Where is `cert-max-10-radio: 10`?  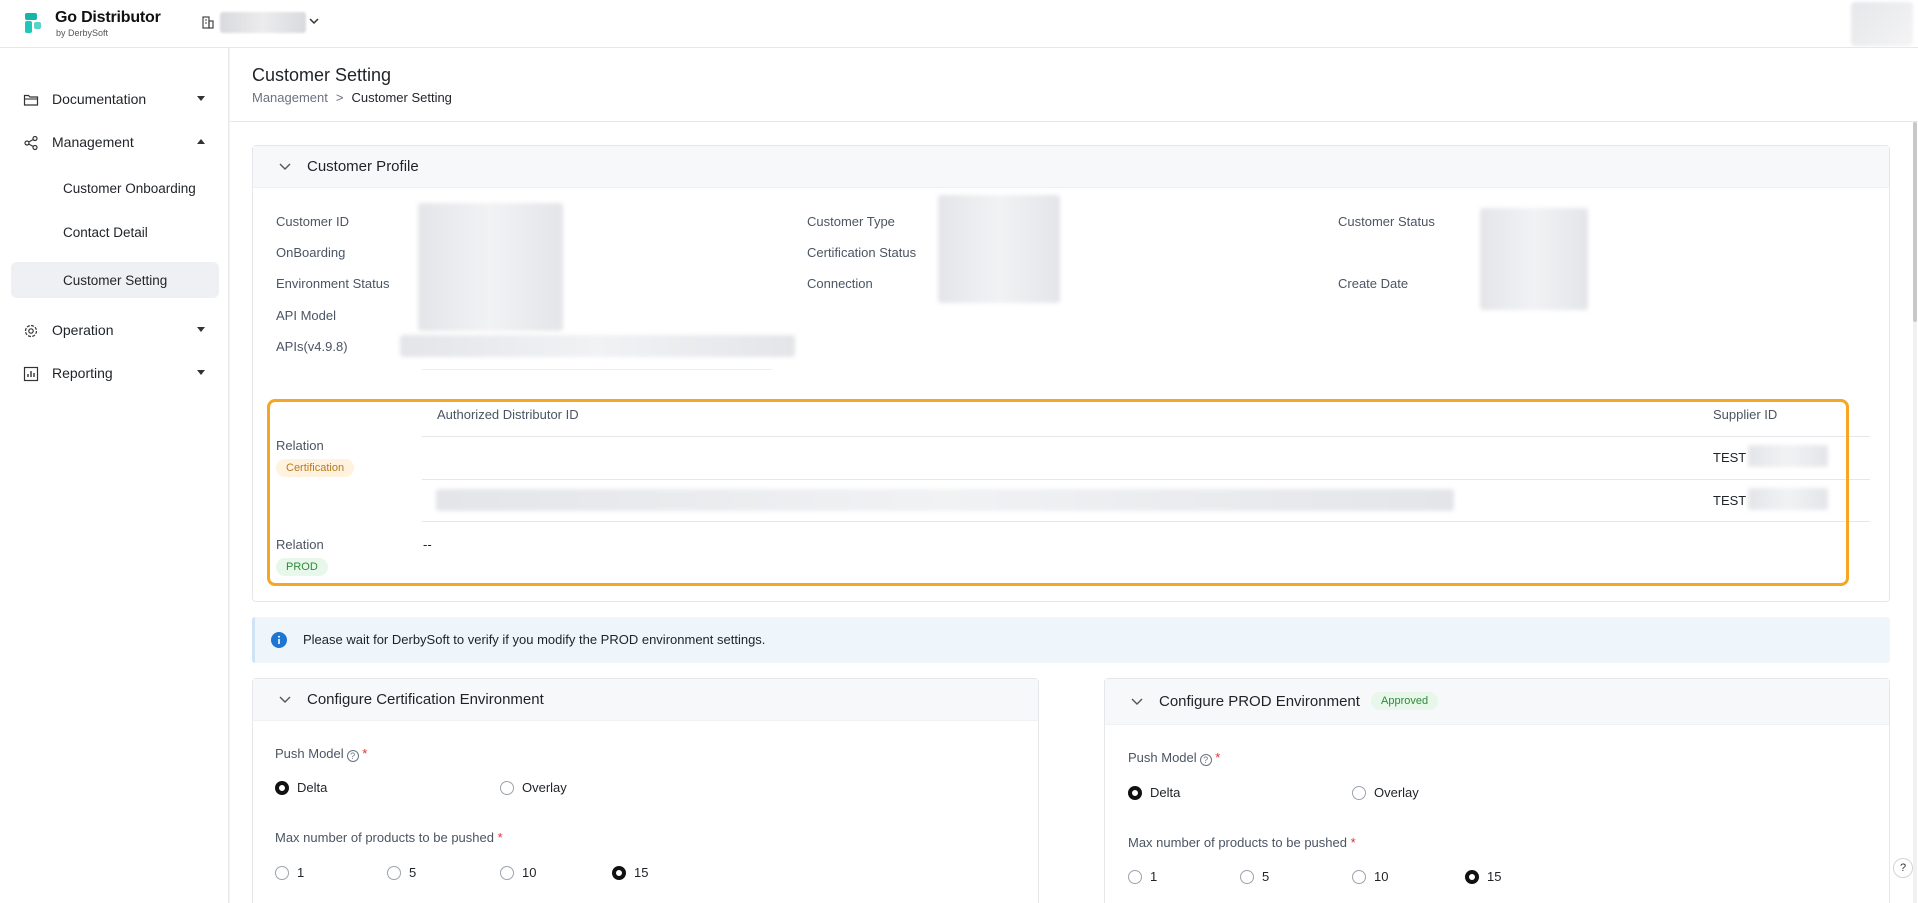
cert-max-10-radio: 10 is located at coordinates (518, 872).